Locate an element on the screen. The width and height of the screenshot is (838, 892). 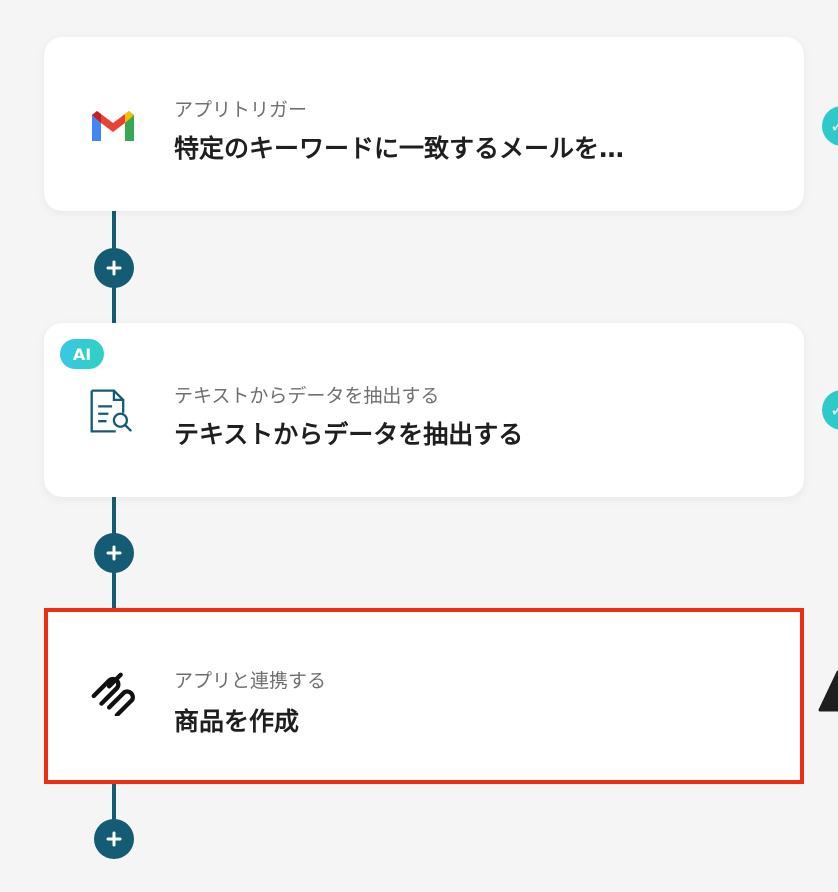
step-subtitle: アプリと連携する is located at coordinates (250, 681).